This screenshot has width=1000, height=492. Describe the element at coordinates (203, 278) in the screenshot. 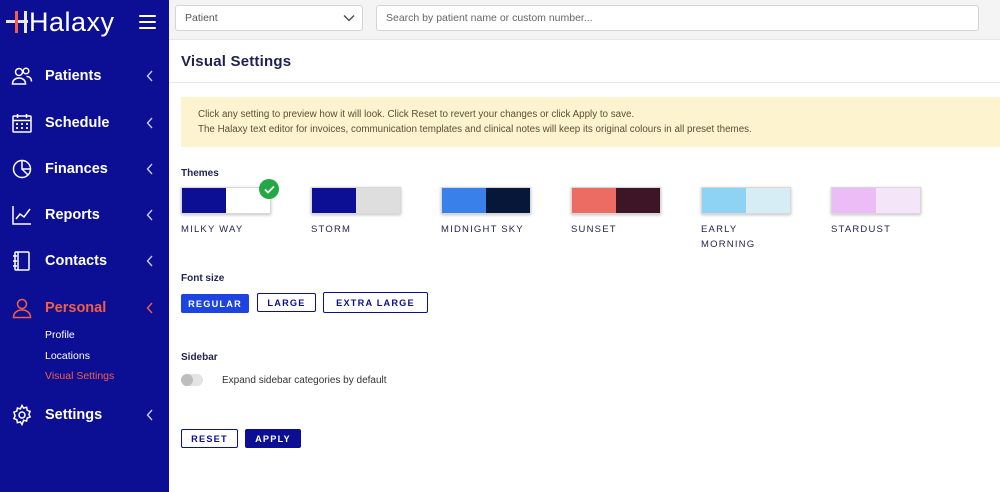

I see `font-size-label: Font size` at that location.